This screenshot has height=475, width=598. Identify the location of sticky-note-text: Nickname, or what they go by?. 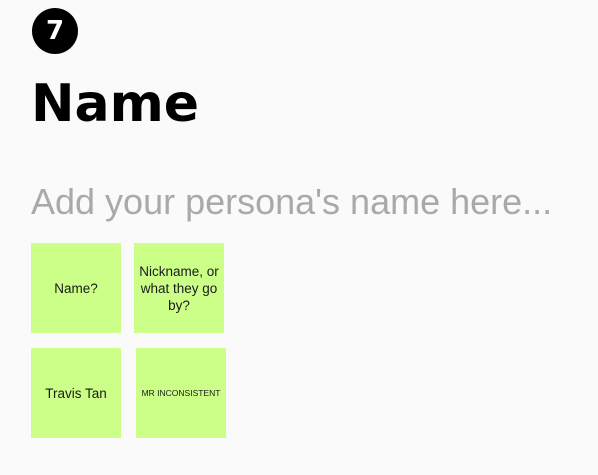
(179, 288).